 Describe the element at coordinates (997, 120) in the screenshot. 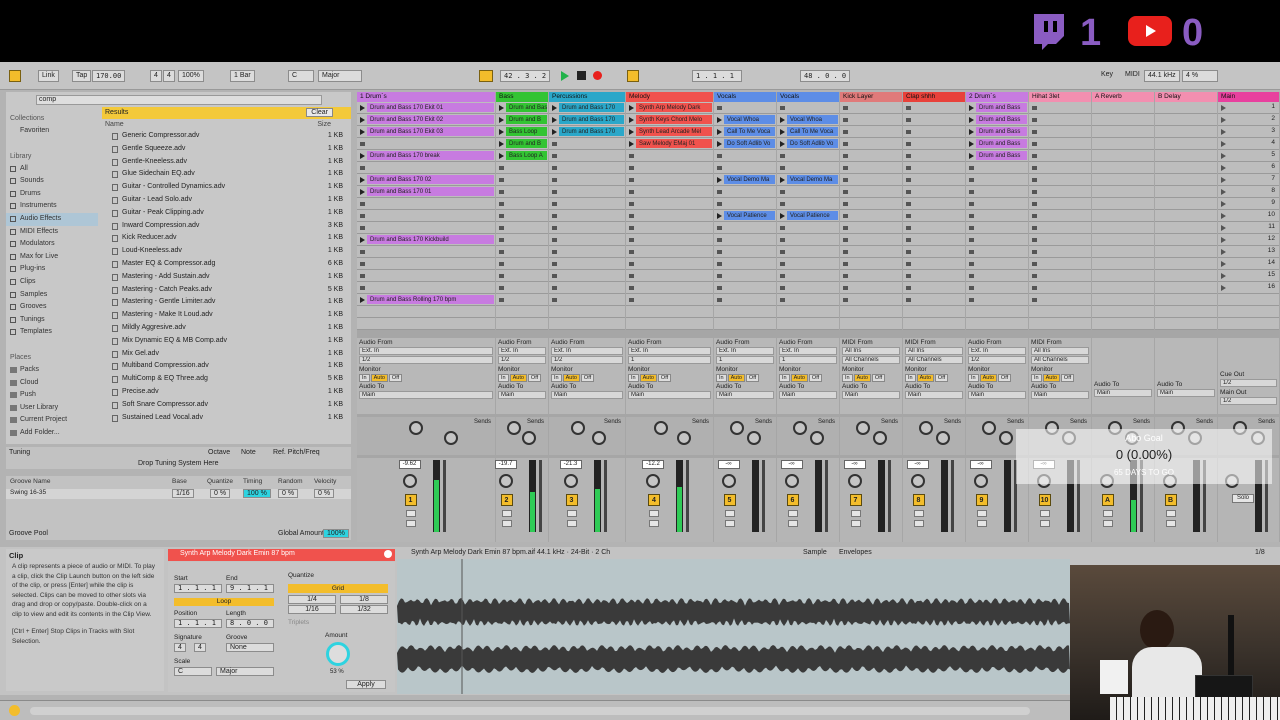

I see `clip-slot: Drum and Bass` at that location.